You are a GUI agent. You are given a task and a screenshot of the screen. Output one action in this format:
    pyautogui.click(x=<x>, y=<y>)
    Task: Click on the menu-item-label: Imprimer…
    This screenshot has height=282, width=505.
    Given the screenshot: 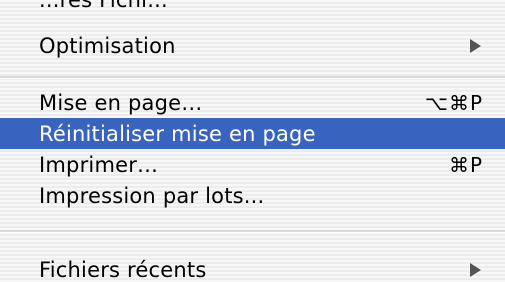 What is the action you would take?
    pyautogui.click(x=99, y=164)
    